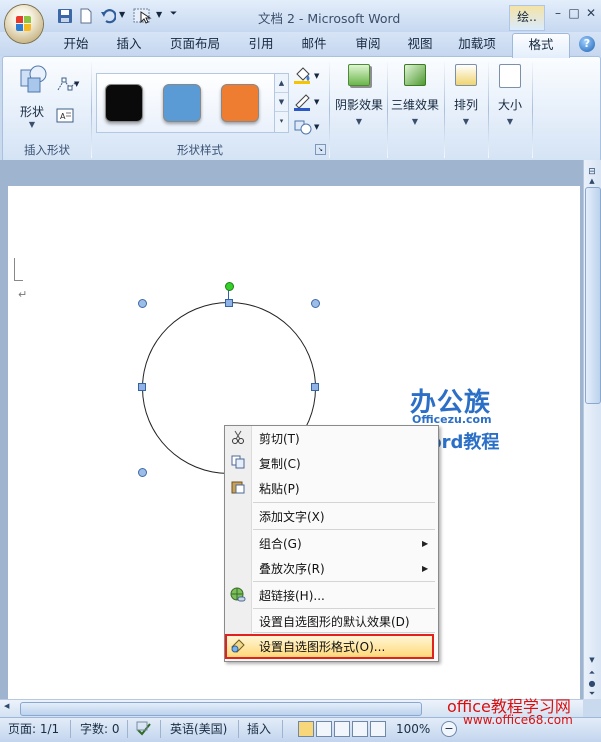  Describe the element at coordinates (238, 439) in the screenshot. I see `scissors-icon` at that location.